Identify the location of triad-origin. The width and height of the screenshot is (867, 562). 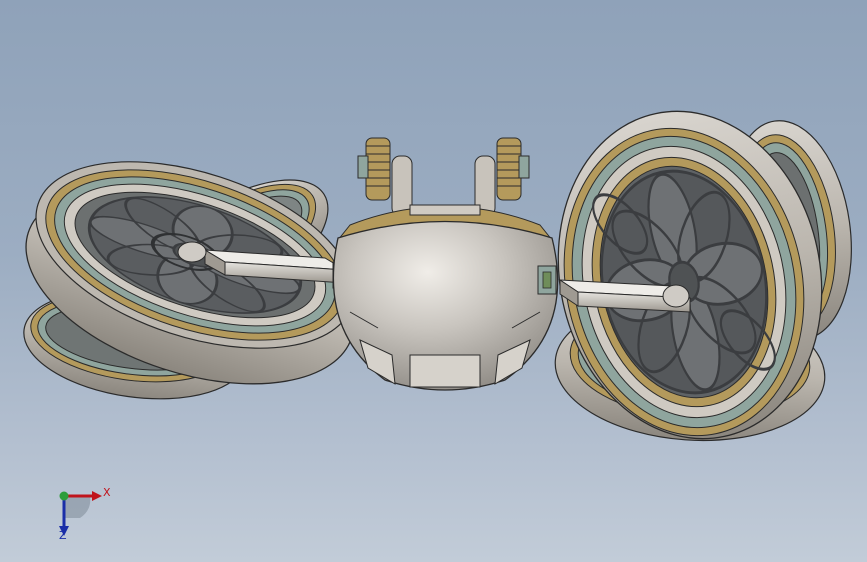
(64, 496).